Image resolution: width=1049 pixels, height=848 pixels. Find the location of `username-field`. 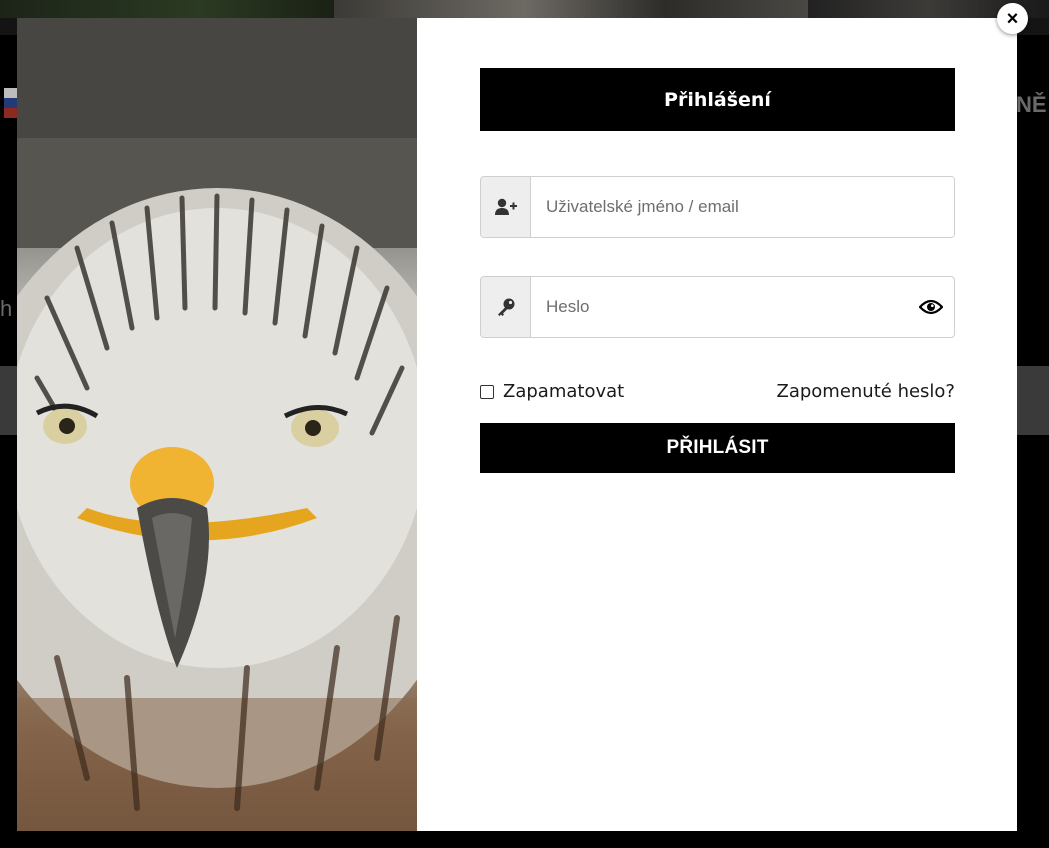

username-field is located at coordinates (717, 207).